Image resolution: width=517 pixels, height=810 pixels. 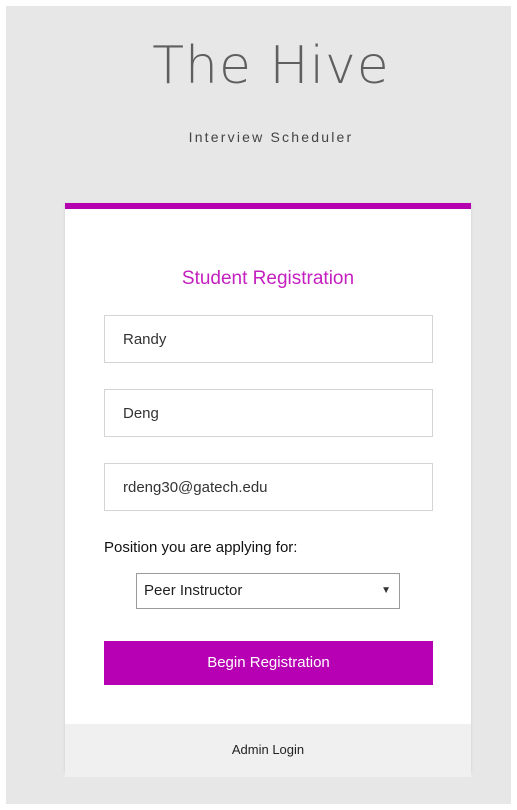 What do you see at coordinates (268, 278) in the screenshot?
I see `form-title: Student Registration` at bounding box center [268, 278].